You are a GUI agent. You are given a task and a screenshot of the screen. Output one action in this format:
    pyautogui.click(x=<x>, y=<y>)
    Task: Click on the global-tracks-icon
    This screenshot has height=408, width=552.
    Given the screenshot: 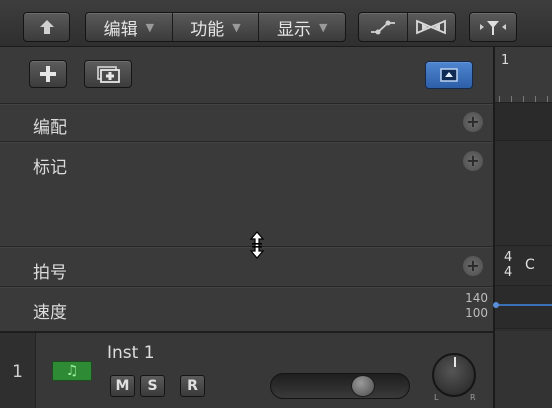 What is the action you would take?
    pyautogui.click(x=449, y=75)
    